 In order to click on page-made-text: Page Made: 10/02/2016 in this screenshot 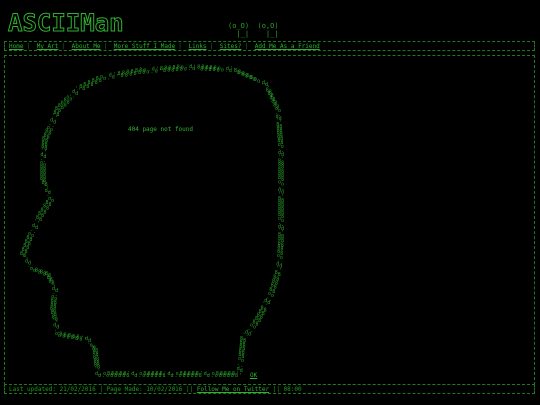, I will do `click(144, 389)`.